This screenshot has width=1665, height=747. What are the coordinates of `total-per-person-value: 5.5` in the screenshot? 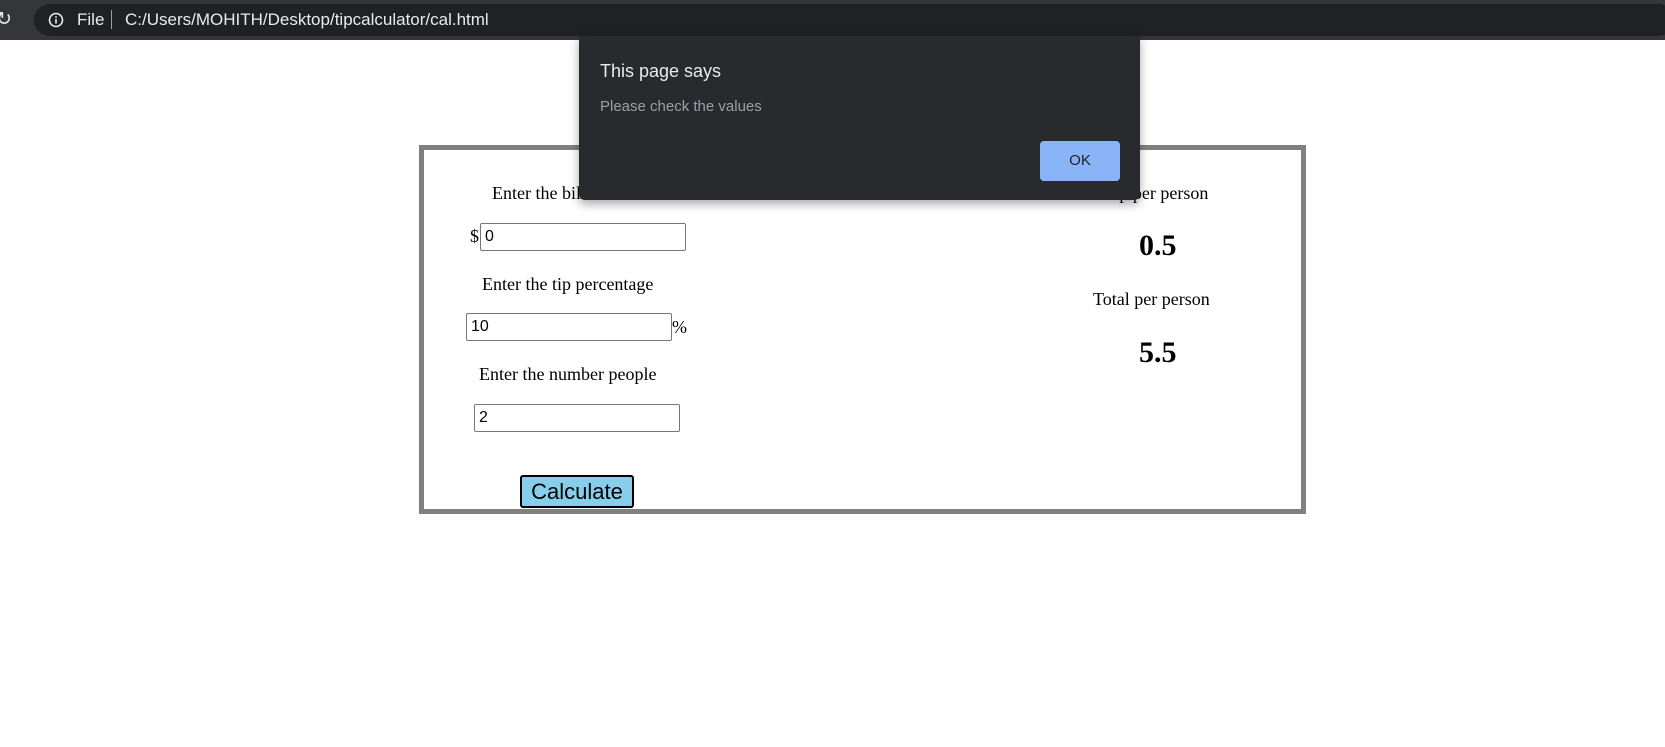 It's located at (1158, 352).